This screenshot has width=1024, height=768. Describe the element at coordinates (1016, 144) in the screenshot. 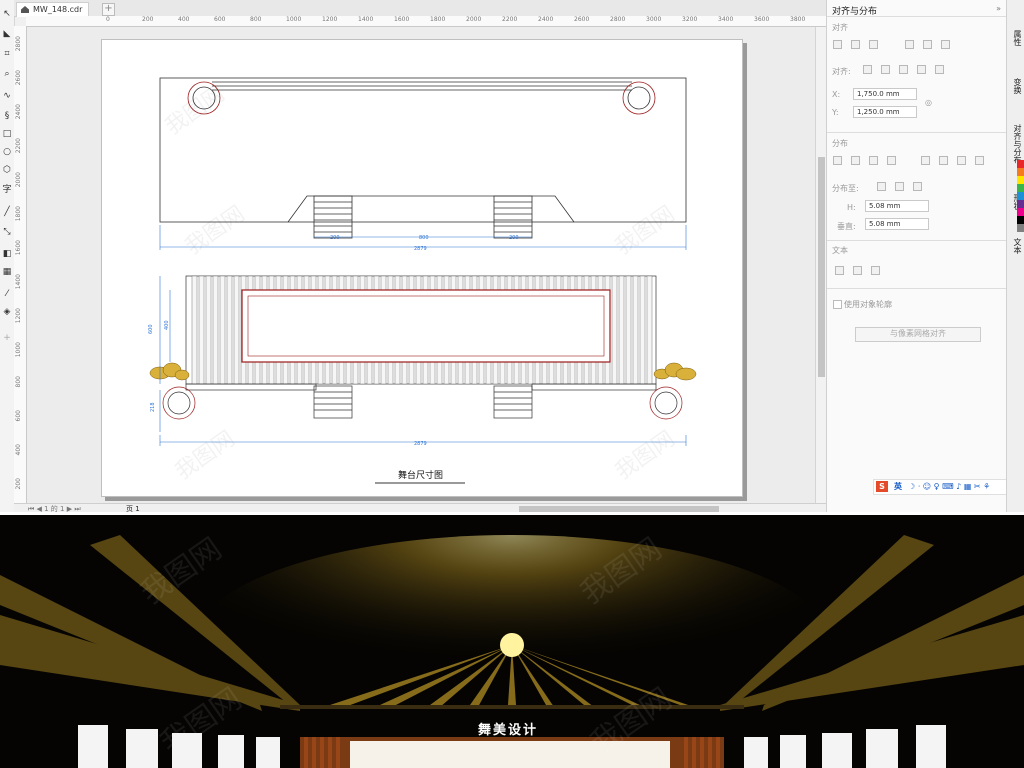

I see `tab-align-distribute: 对齐与分布` at that location.